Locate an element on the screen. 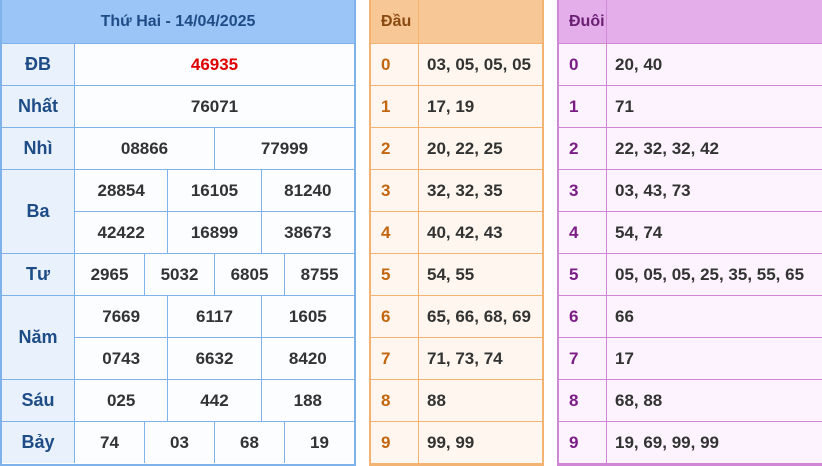  dau-digit: 5 is located at coordinates (395, 274).